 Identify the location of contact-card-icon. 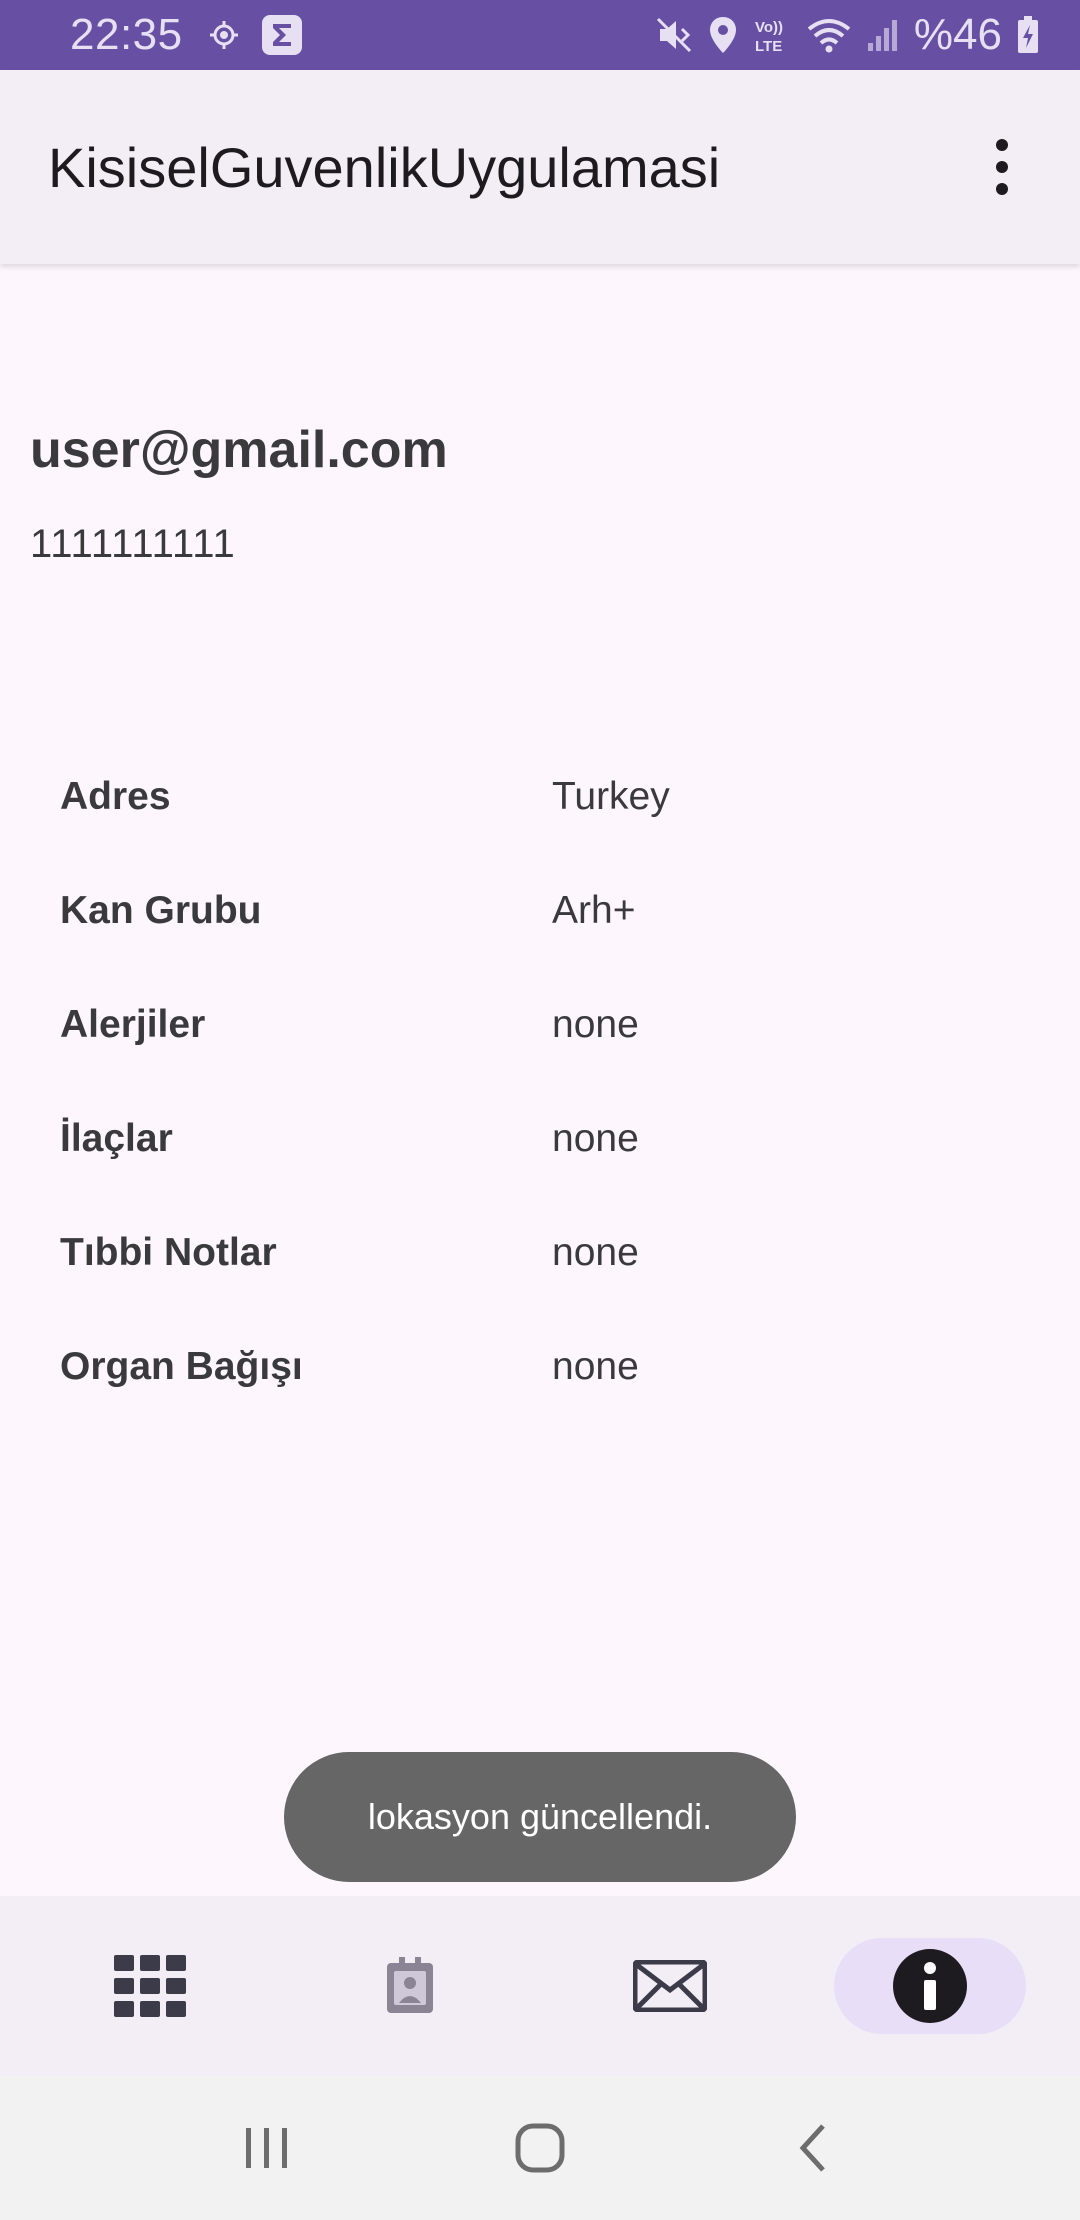
(410, 1985).